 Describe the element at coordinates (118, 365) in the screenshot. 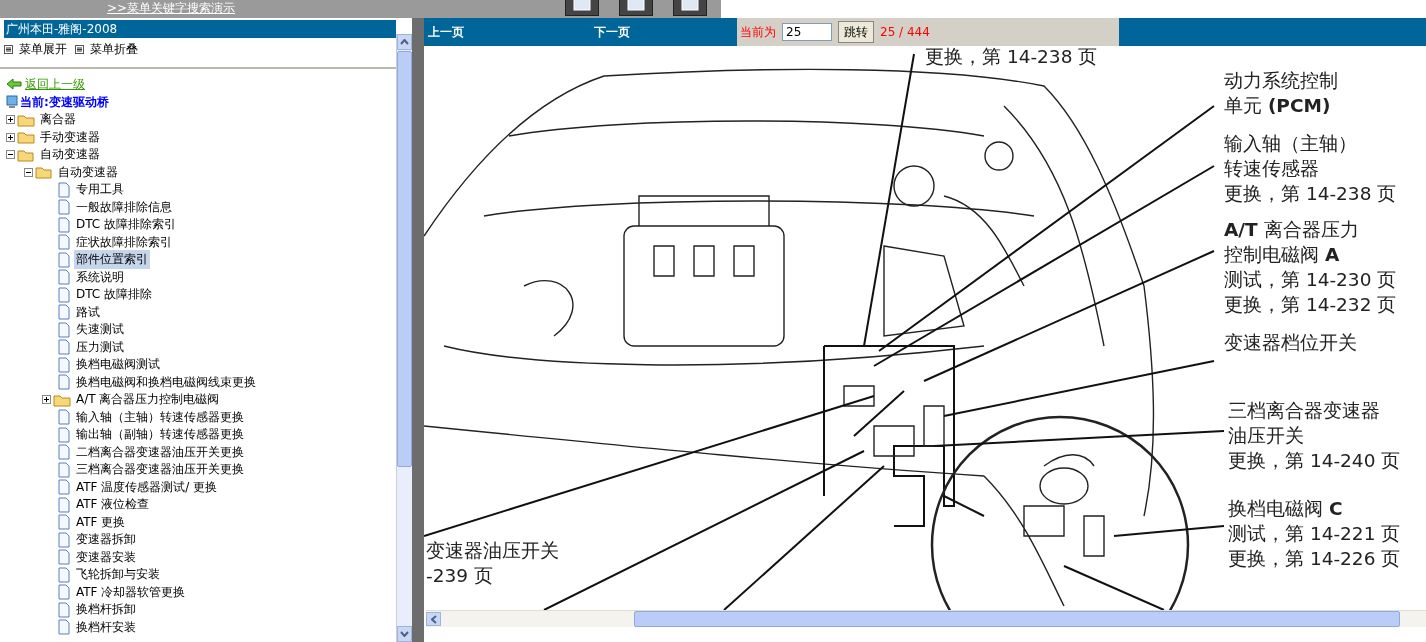

I see `tree-item: 换档电磁阀测试` at that location.